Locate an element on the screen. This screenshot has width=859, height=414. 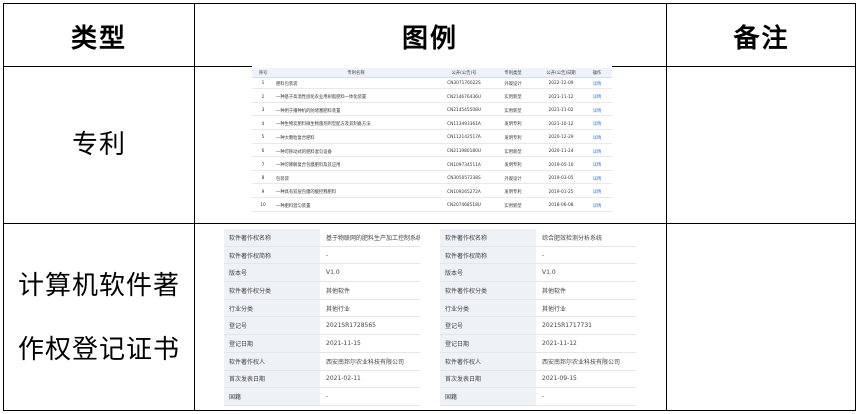
patent-cell: CN214676436U is located at coordinates (464, 97).